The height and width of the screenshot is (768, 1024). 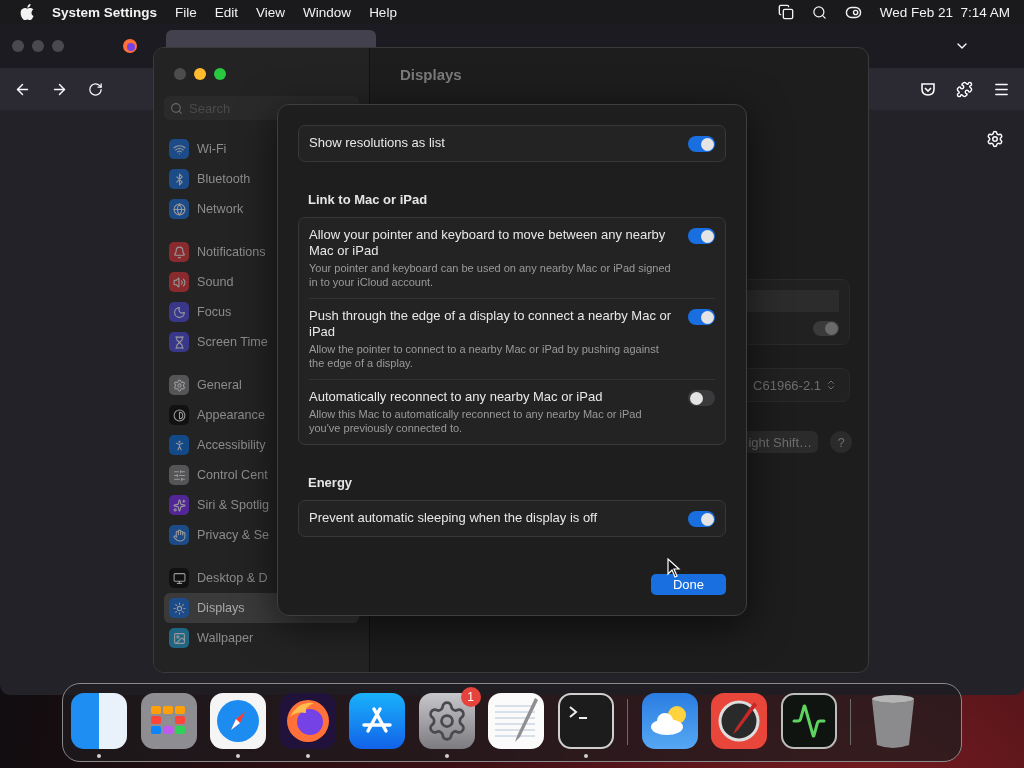 What do you see at coordinates (330, 482) in the screenshot?
I see `section-heading: Energy` at bounding box center [330, 482].